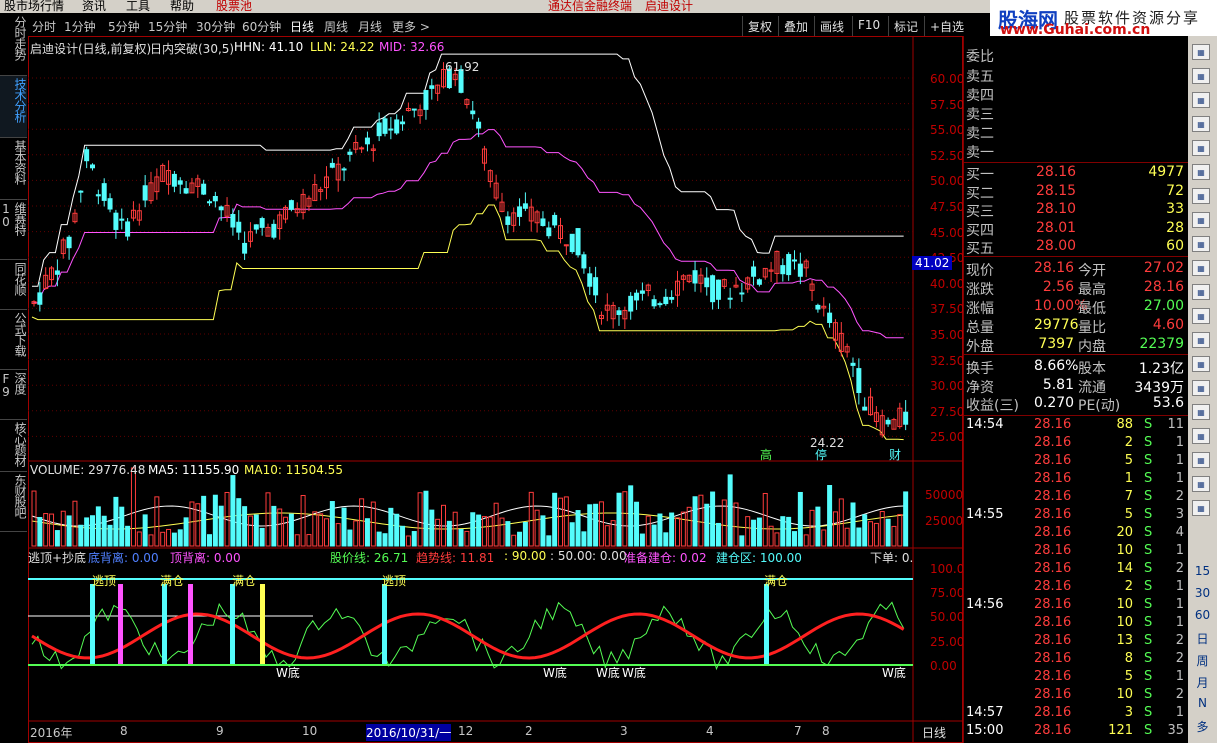  What do you see at coordinates (234, 6) in the screenshot?
I see `menu-stock-pool: 股票池` at bounding box center [234, 6].